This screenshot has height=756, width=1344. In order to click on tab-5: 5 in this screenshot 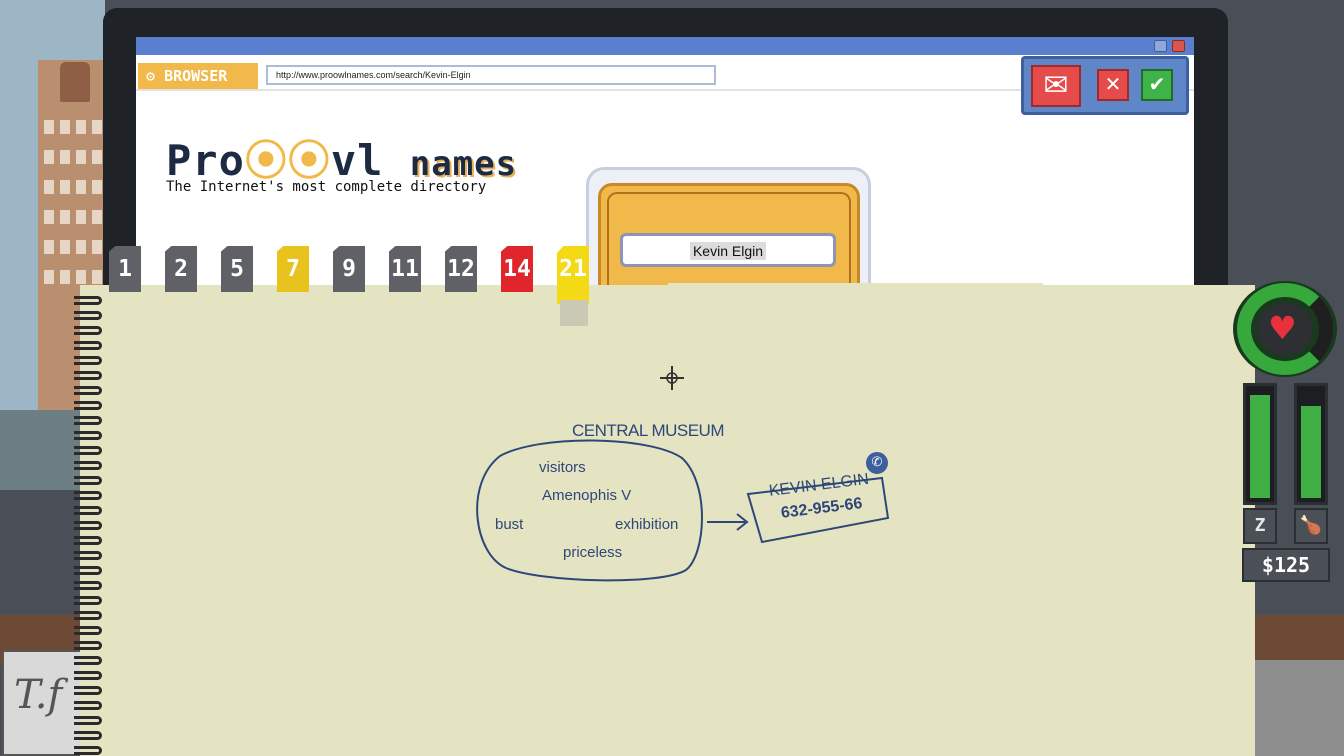, I will do `click(237, 269)`.